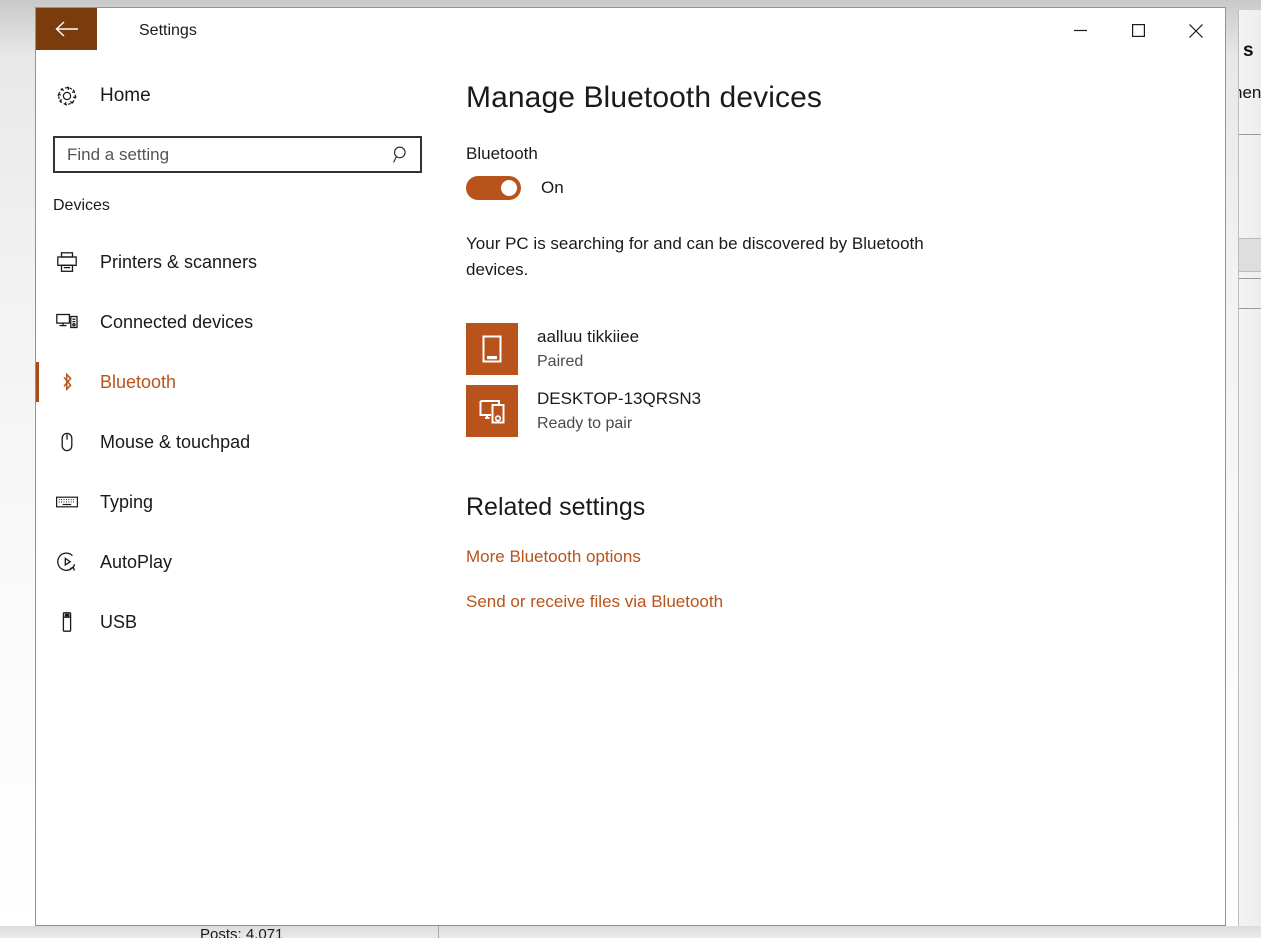 The width and height of the screenshot is (1261, 938). I want to click on phone-icon, so click(492, 349).